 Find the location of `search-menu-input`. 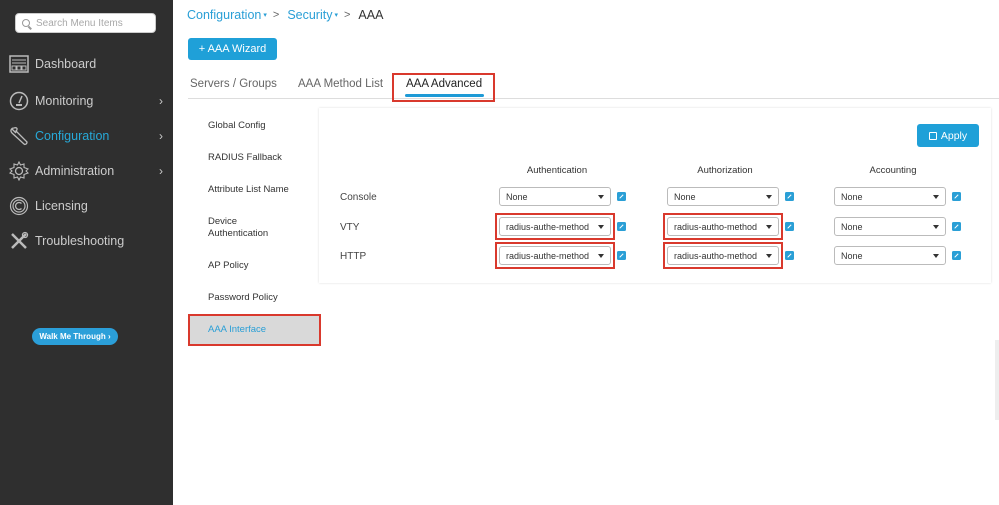

search-menu-input is located at coordinates (91, 23).